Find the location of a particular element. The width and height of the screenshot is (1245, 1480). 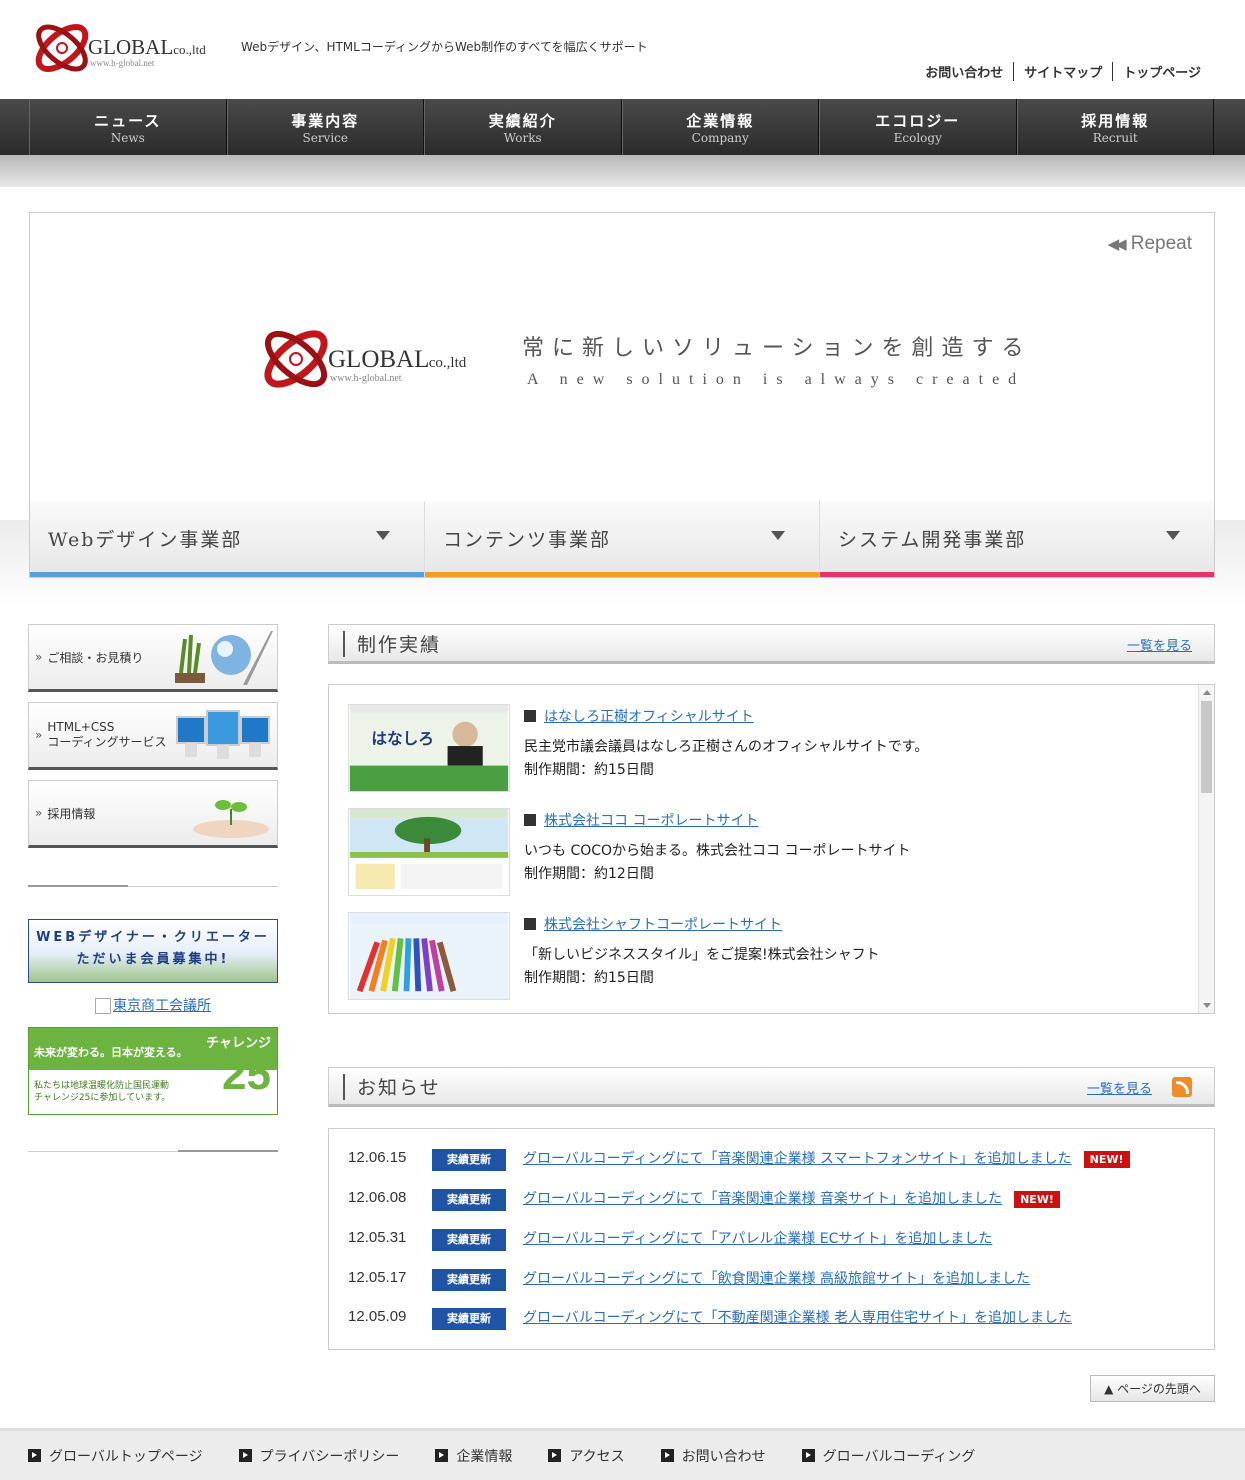

works-heading: 制作実績 一覧を見る is located at coordinates (771, 644).